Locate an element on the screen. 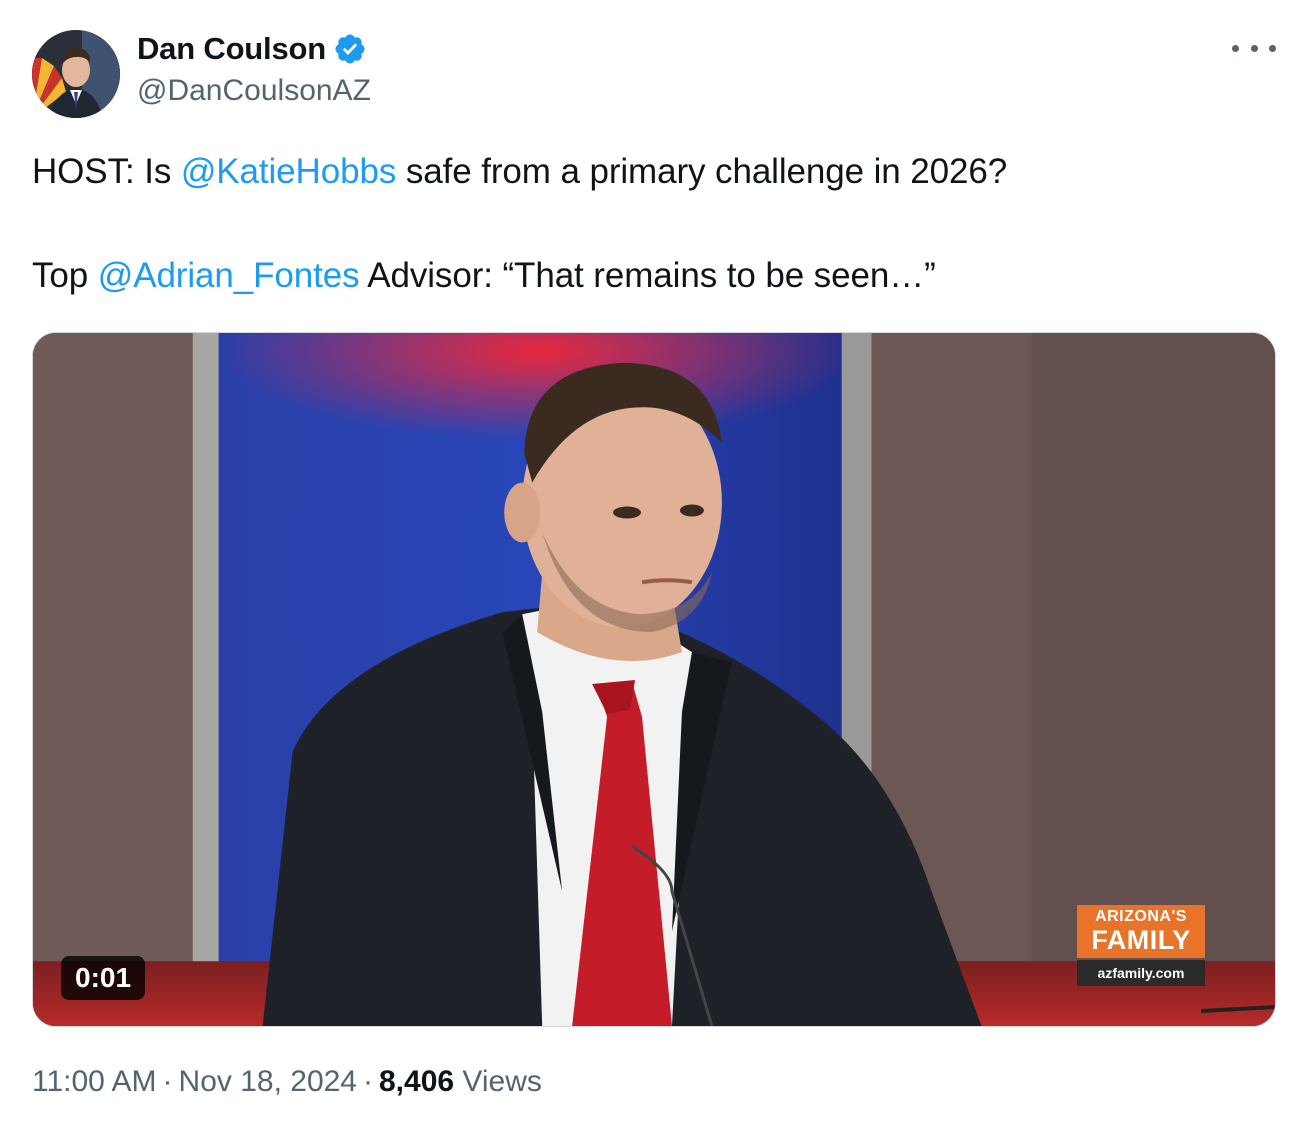  tweet-date: Nov 18, 2024 is located at coordinates (268, 1081).